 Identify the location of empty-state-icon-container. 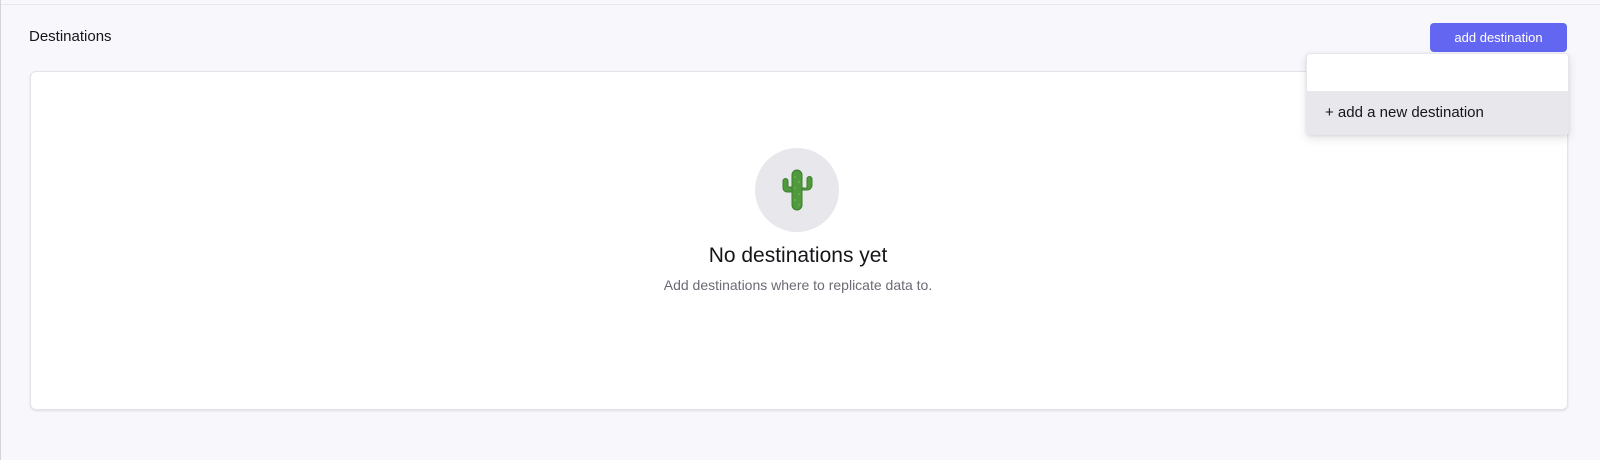
(797, 190).